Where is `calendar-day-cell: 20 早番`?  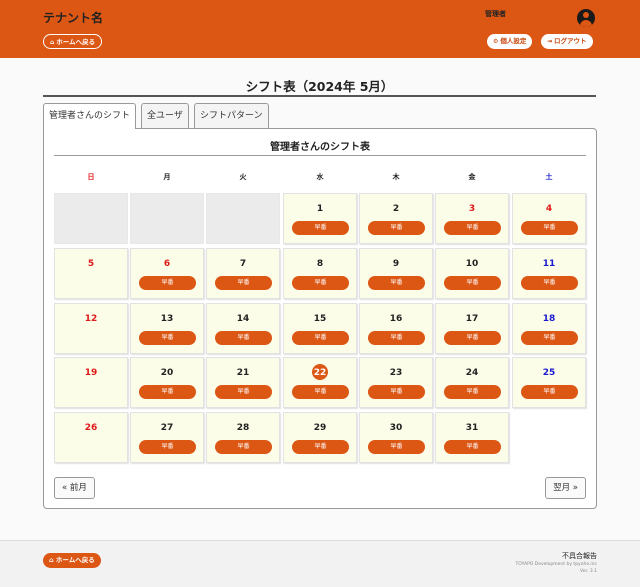
calendar-day-cell: 20 早番 is located at coordinates (167, 382).